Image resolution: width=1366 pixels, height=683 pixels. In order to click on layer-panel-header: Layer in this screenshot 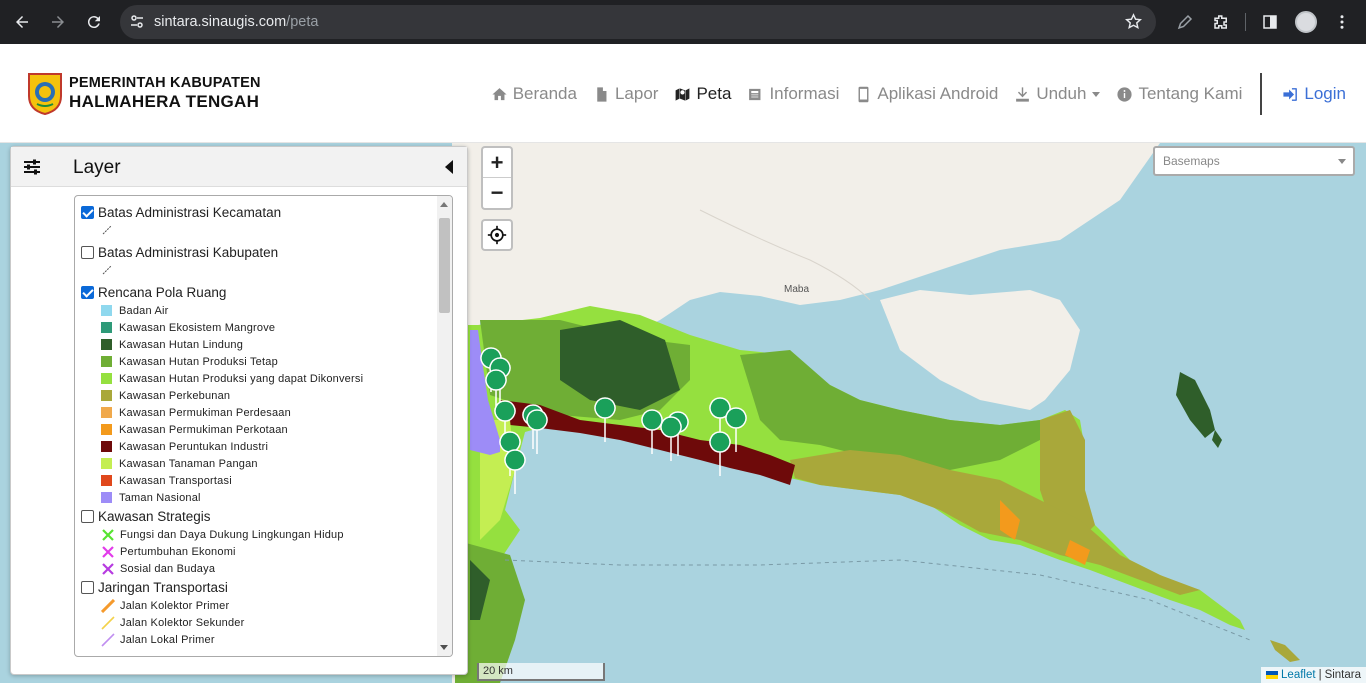, I will do `click(239, 167)`.